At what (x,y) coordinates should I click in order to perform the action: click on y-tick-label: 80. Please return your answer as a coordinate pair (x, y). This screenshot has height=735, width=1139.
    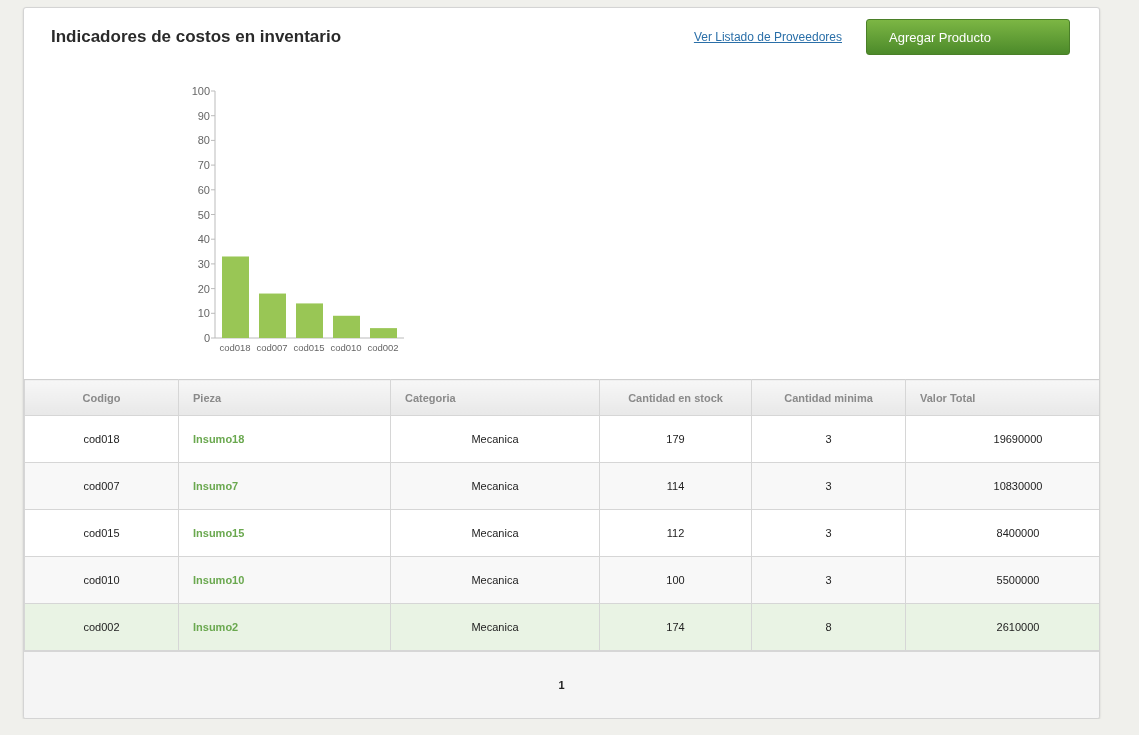
    Looking at the image, I should click on (203, 140).